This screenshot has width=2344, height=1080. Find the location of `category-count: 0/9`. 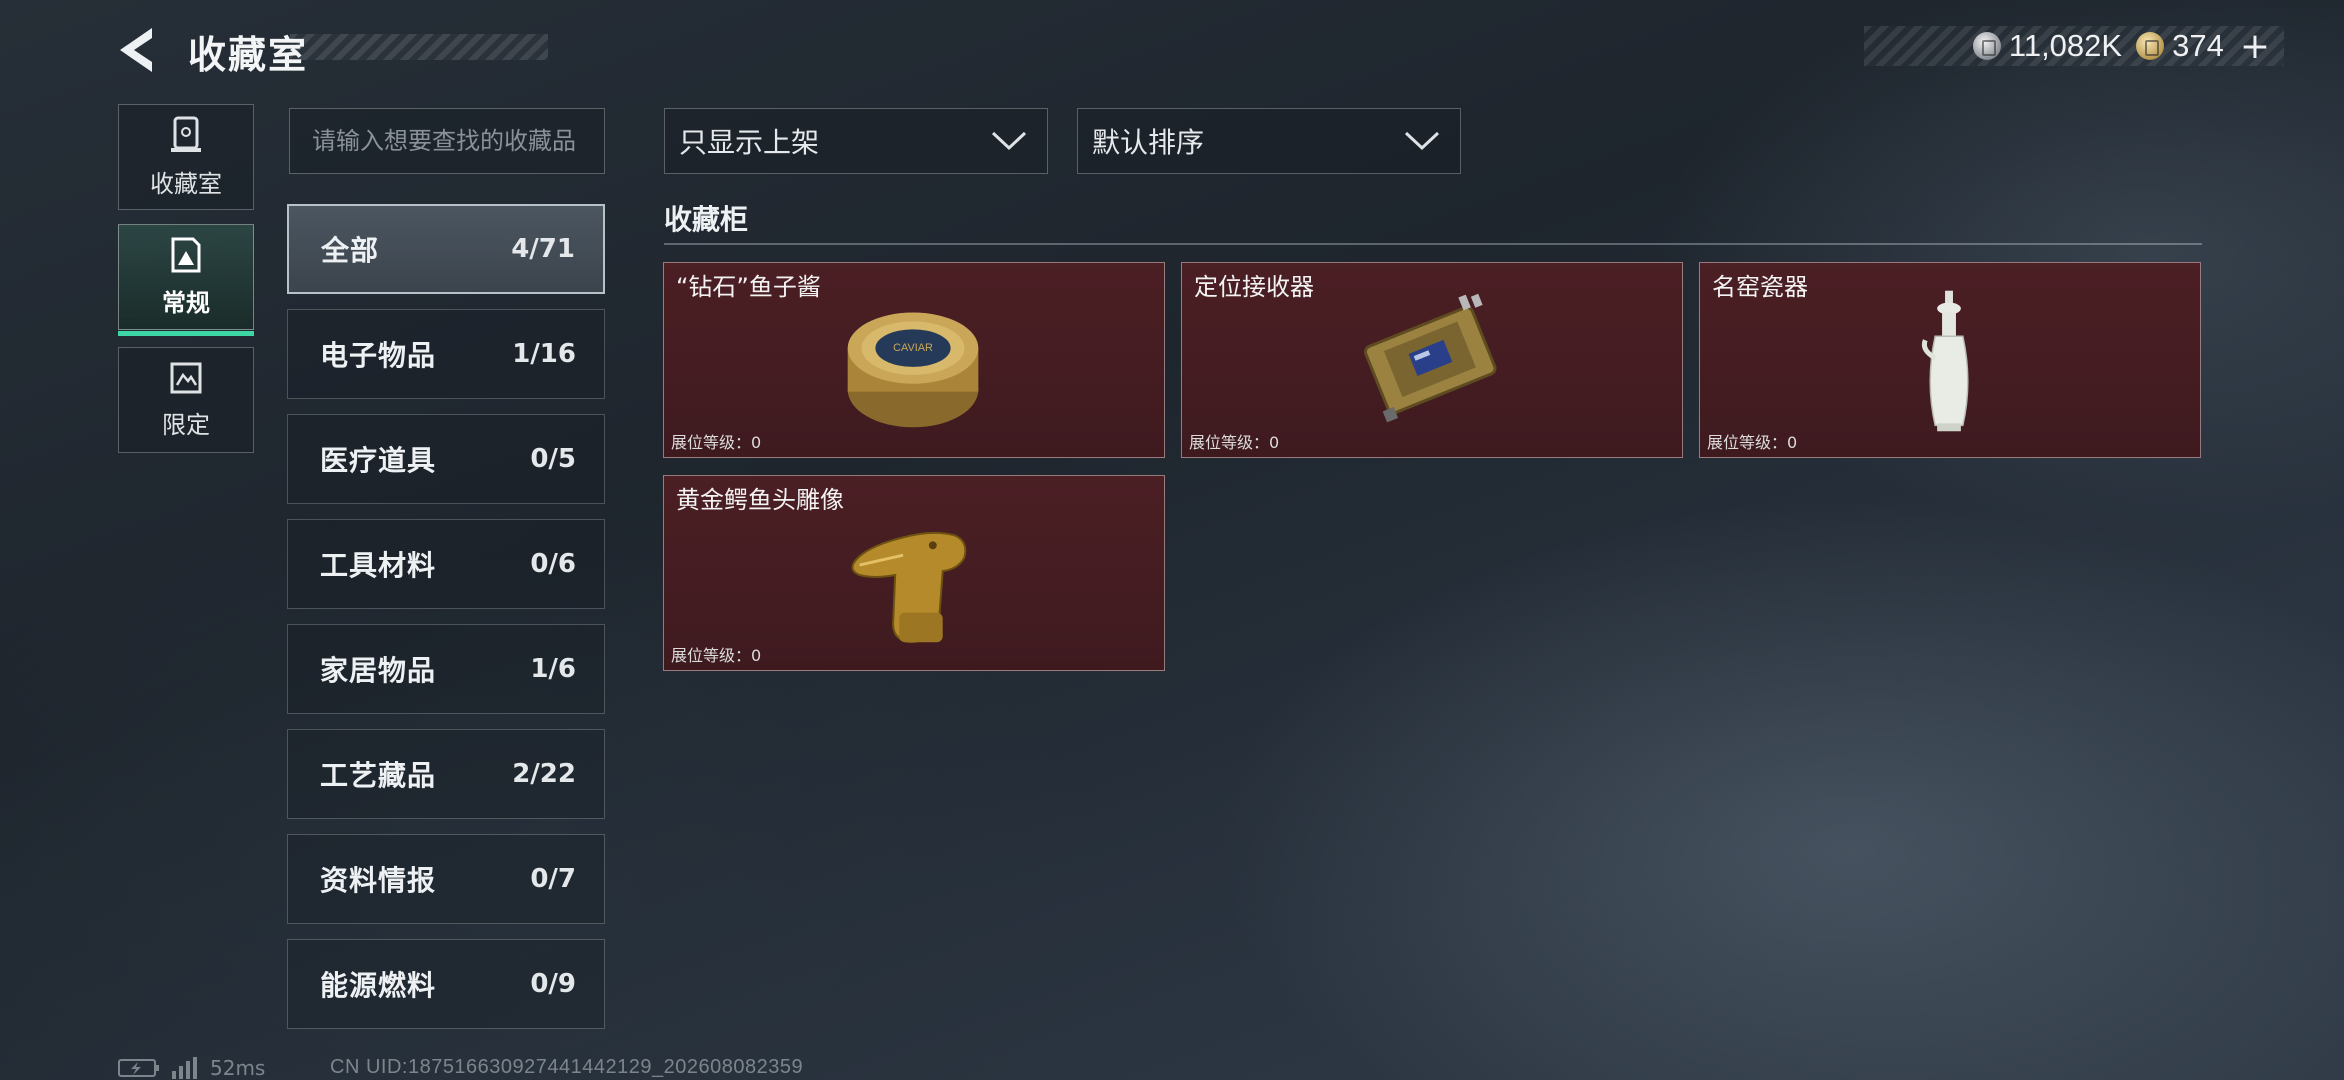

category-count: 0/9 is located at coordinates (553, 984).